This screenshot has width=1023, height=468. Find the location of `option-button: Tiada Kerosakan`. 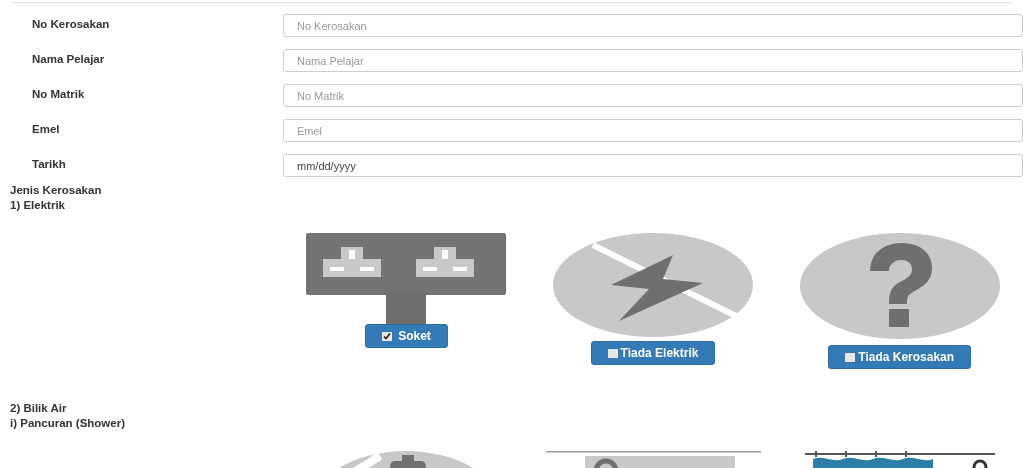

option-button: Tiada Kerosakan is located at coordinates (900, 357).